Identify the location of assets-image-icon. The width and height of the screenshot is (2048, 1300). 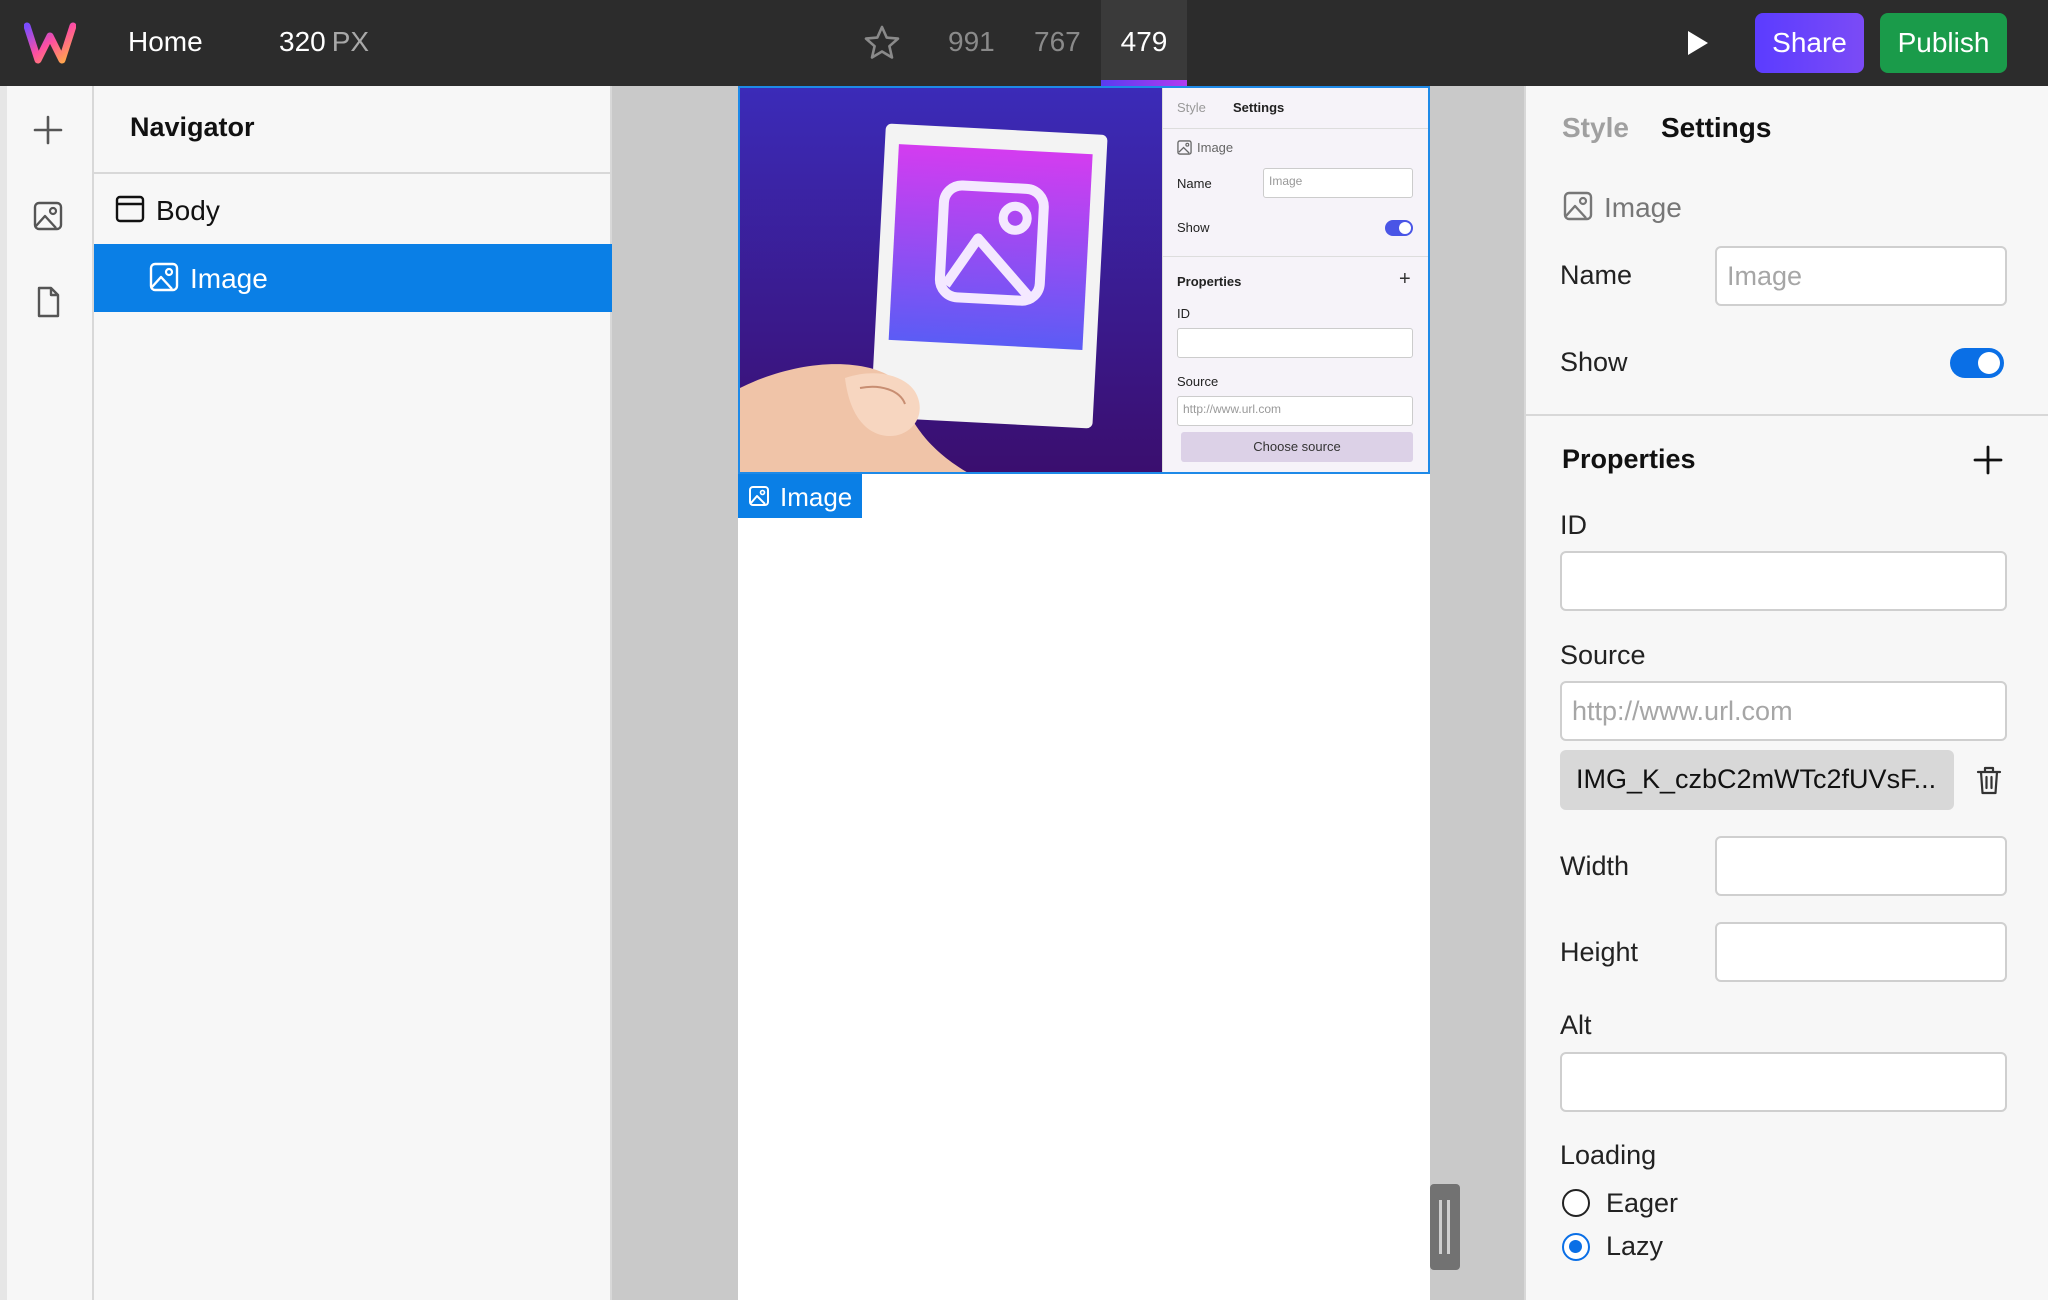
(48, 216).